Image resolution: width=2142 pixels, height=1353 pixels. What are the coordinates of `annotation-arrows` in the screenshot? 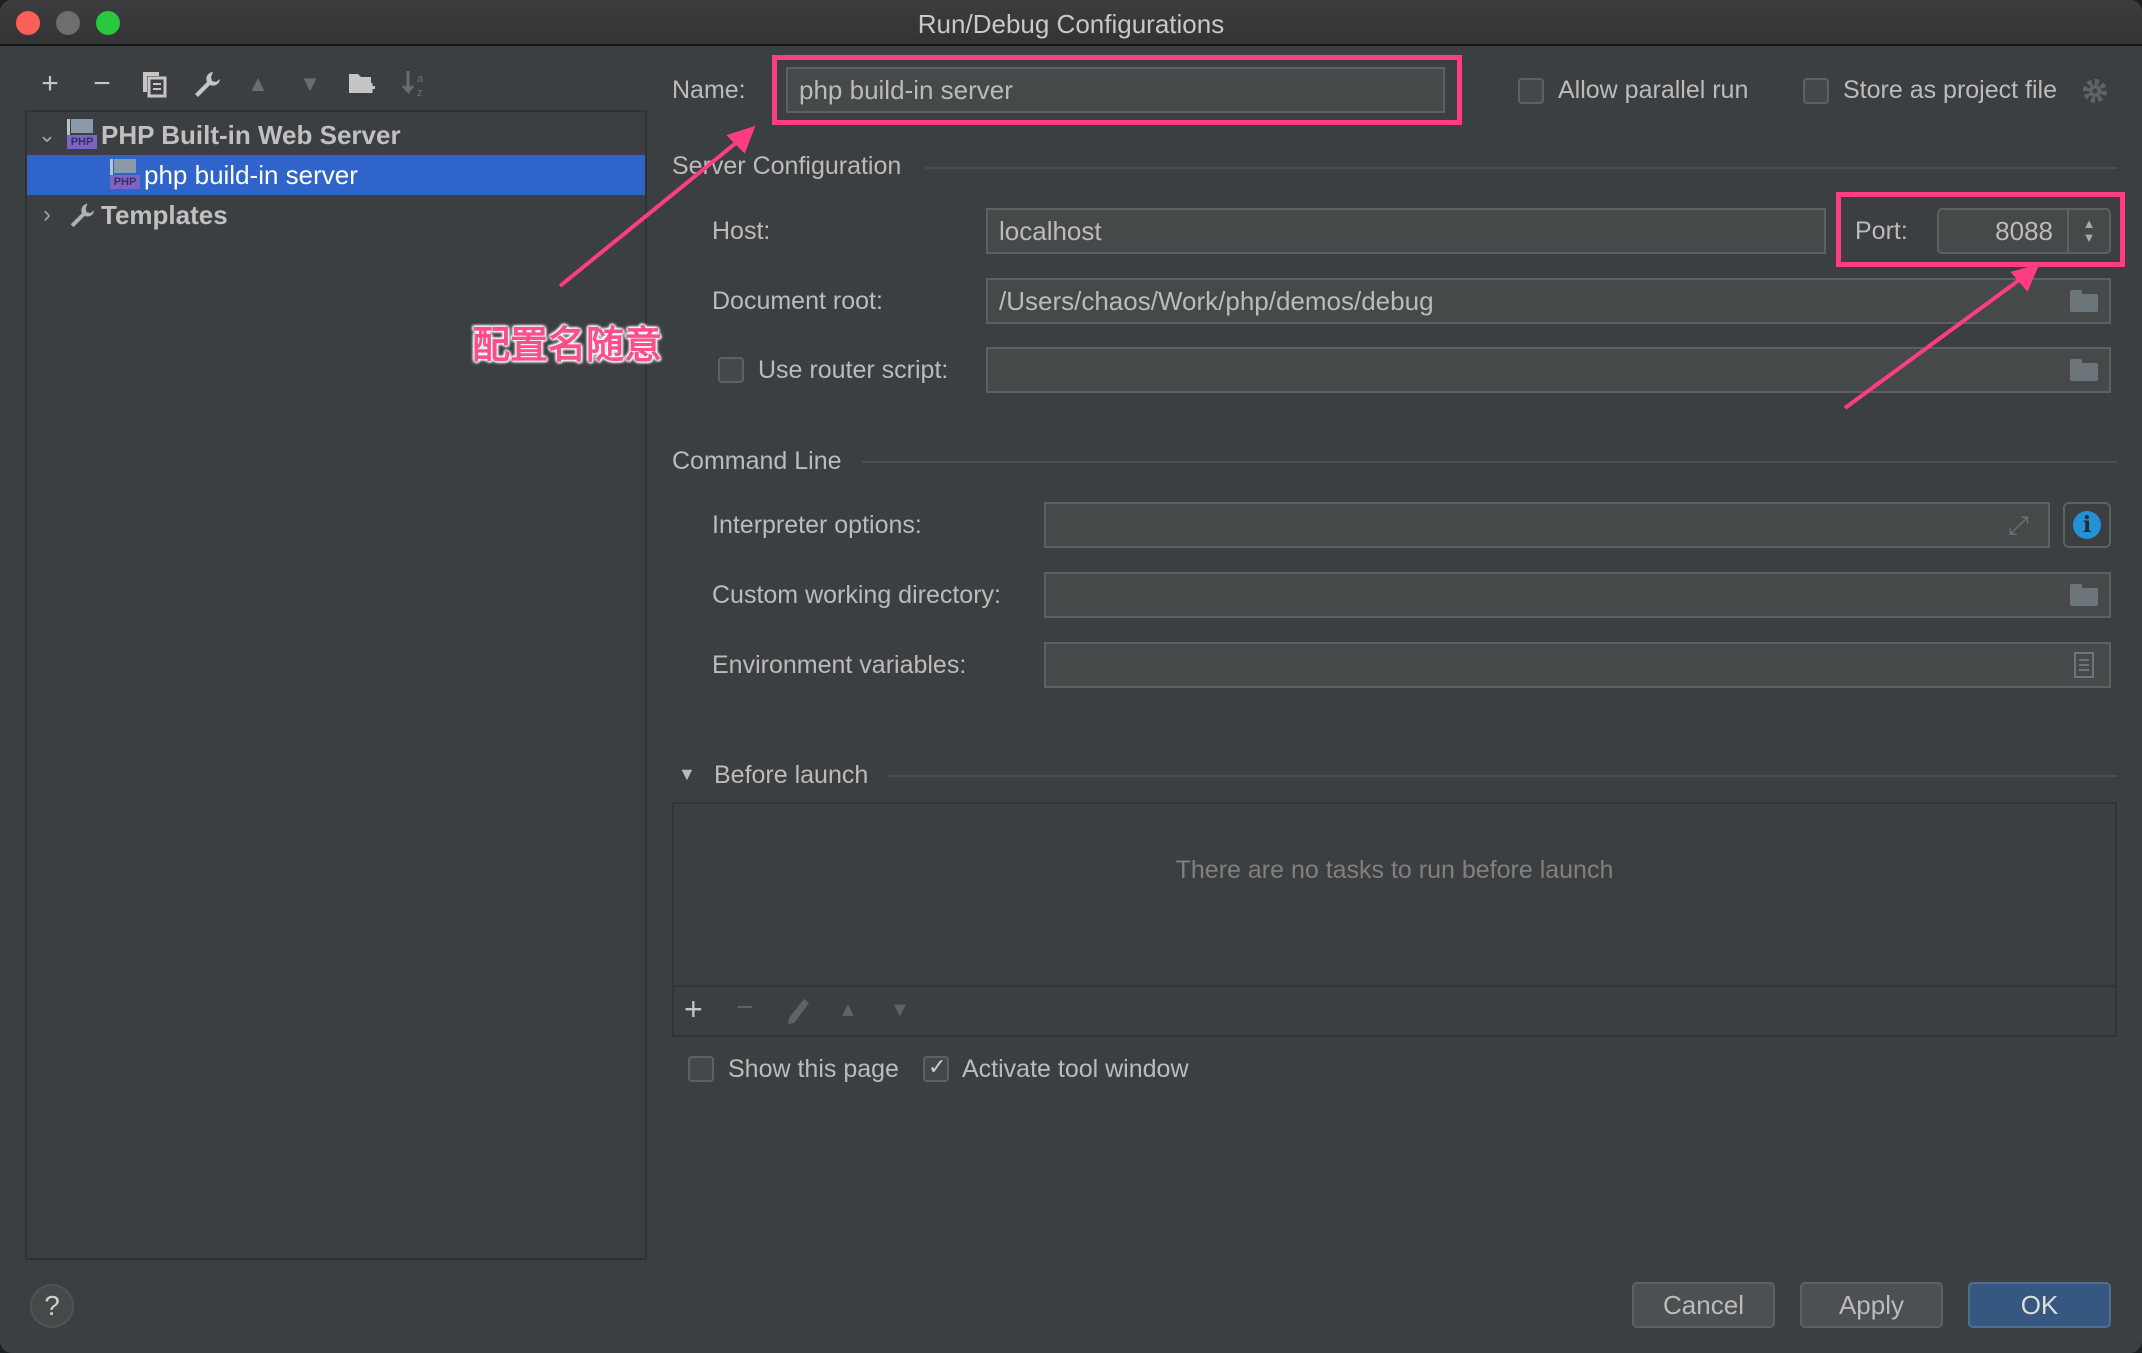 It's located at (1299, 267).